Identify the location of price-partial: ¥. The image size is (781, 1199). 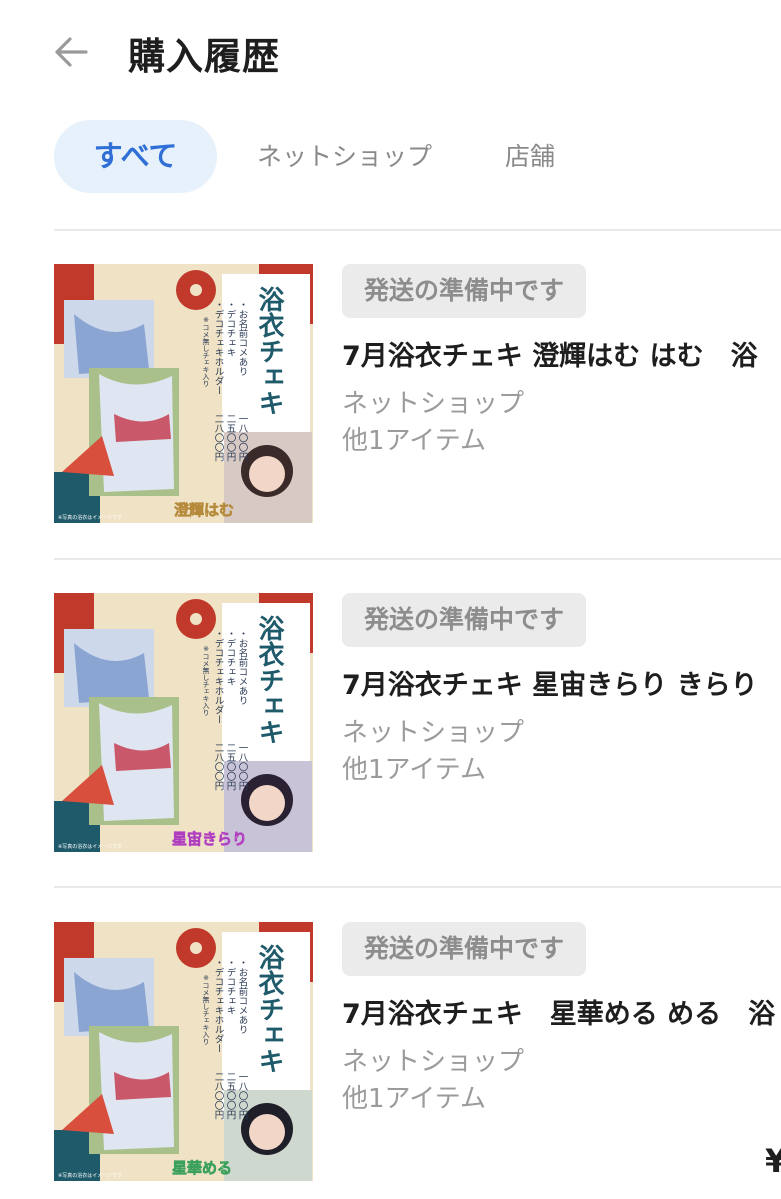
(773, 1161).